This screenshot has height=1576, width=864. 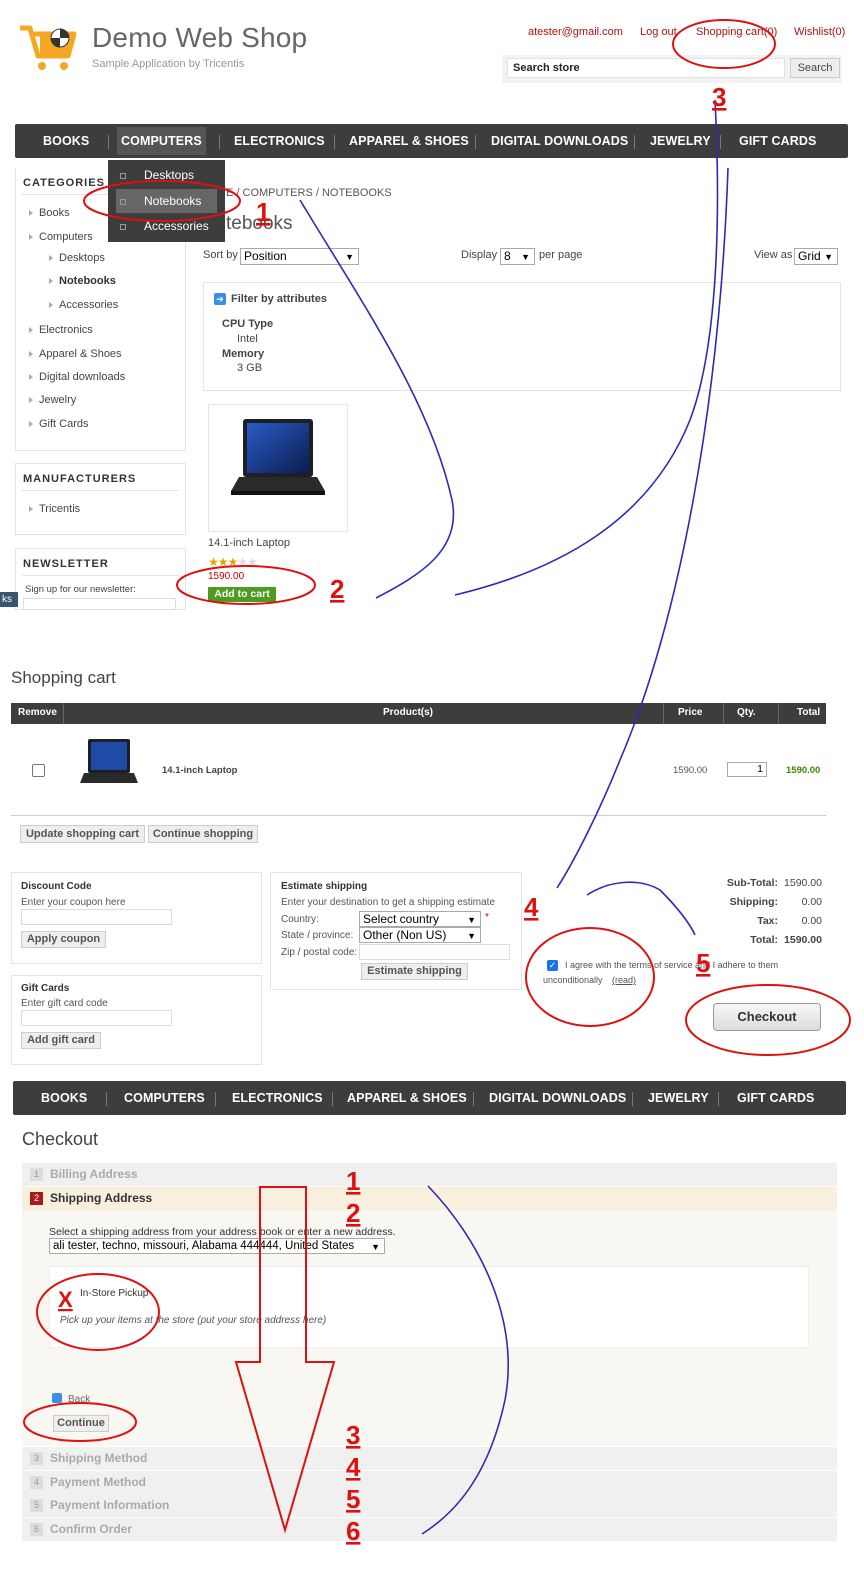 What do you see at coordinates (429, 1505) in the screenshot?
I see `step-payment-info: 5 Payment Information` at bounding box center [429, 1505].